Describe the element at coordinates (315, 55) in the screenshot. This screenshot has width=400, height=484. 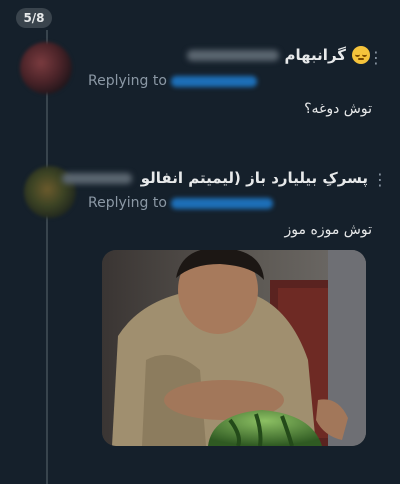
I see `display-name: گرانبهام` at that location.